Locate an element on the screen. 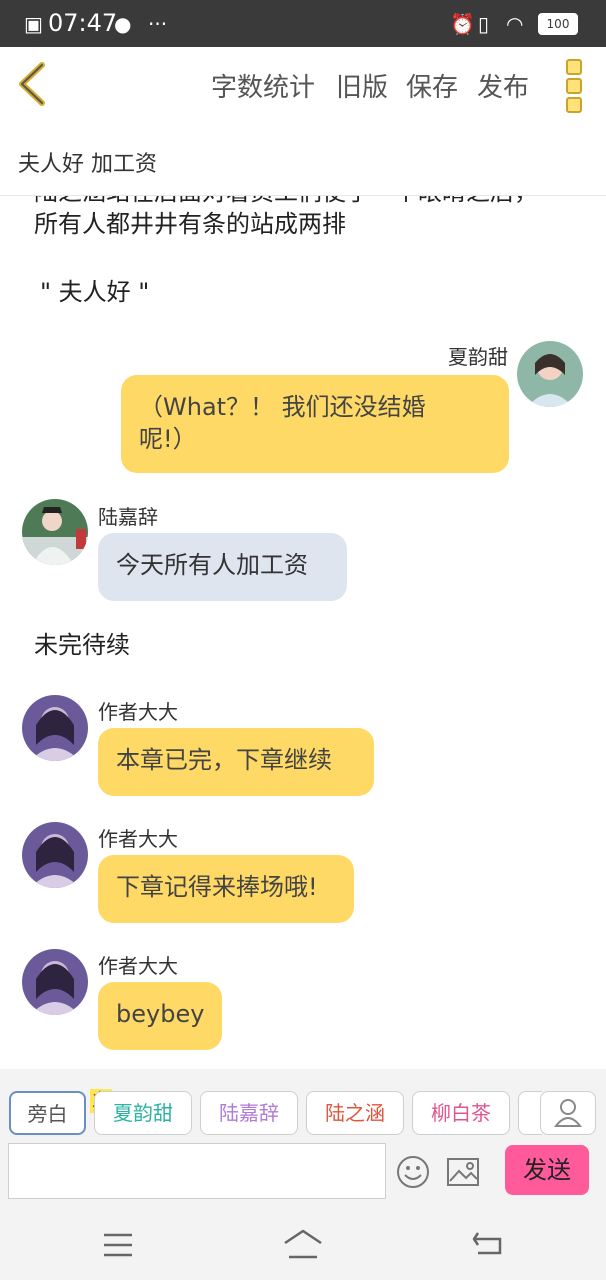 This screenshot has width=606, height=1280. save-button: 保存 is located at coordinates (432, 85).